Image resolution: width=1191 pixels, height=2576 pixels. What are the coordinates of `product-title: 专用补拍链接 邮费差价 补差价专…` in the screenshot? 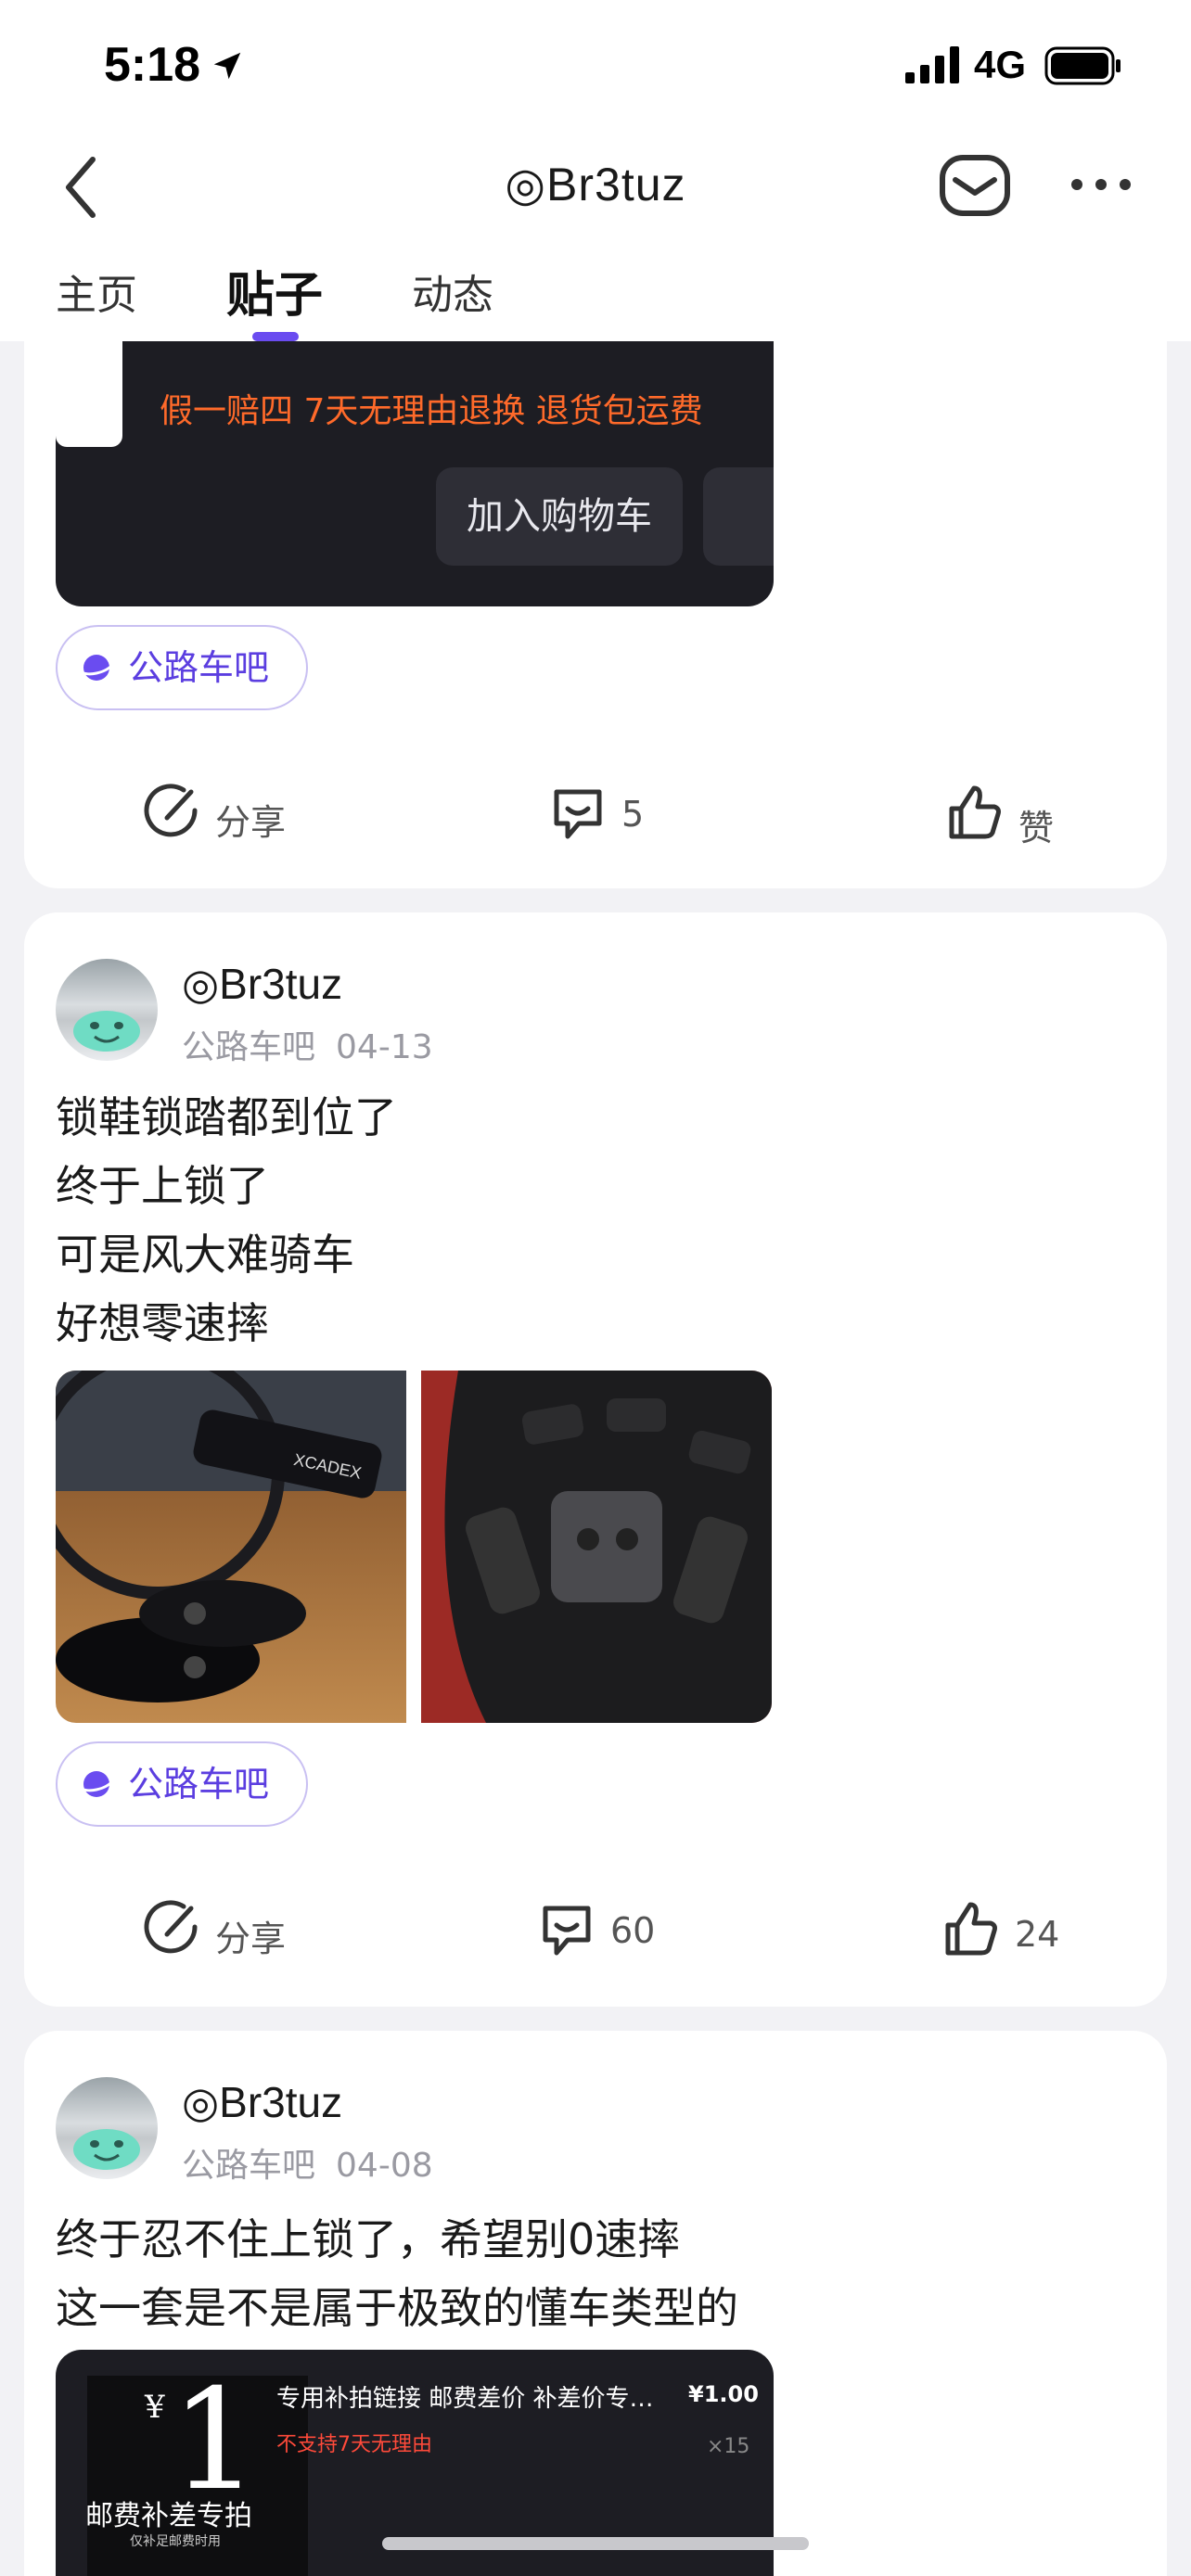 It's located at (465, 2399).